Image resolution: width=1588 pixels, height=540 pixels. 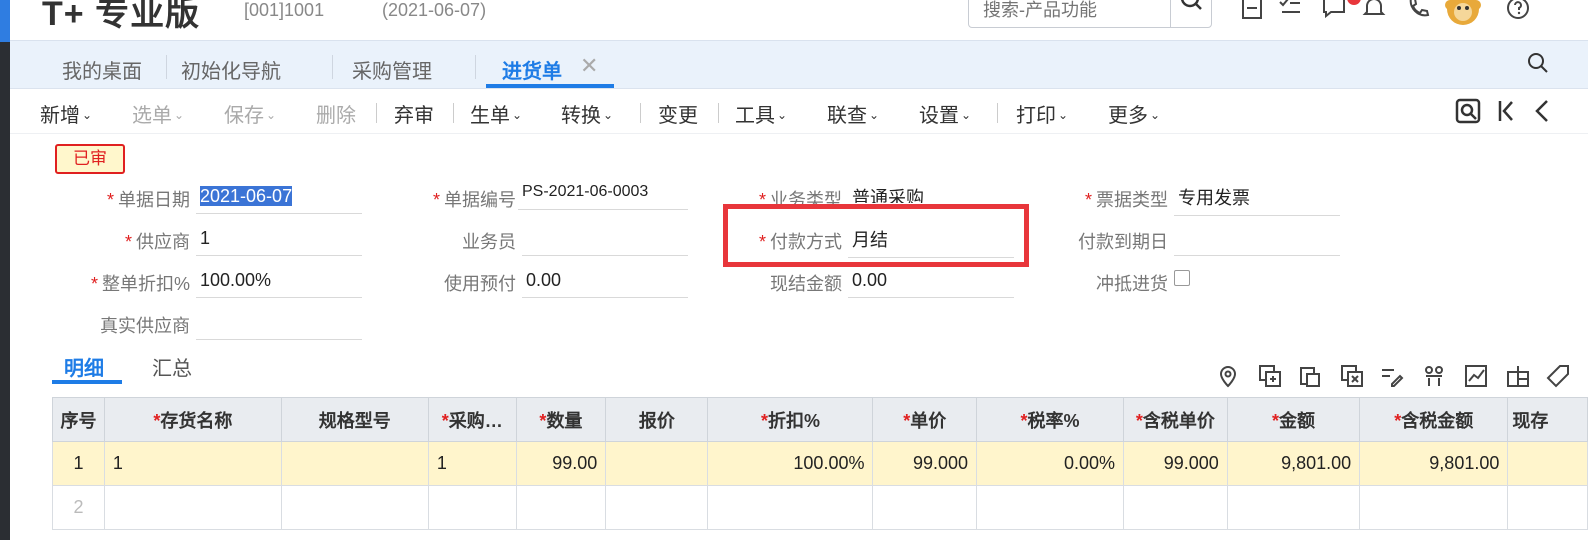 I want to click on col-header: 规格型号, so click(x=354, y=419).